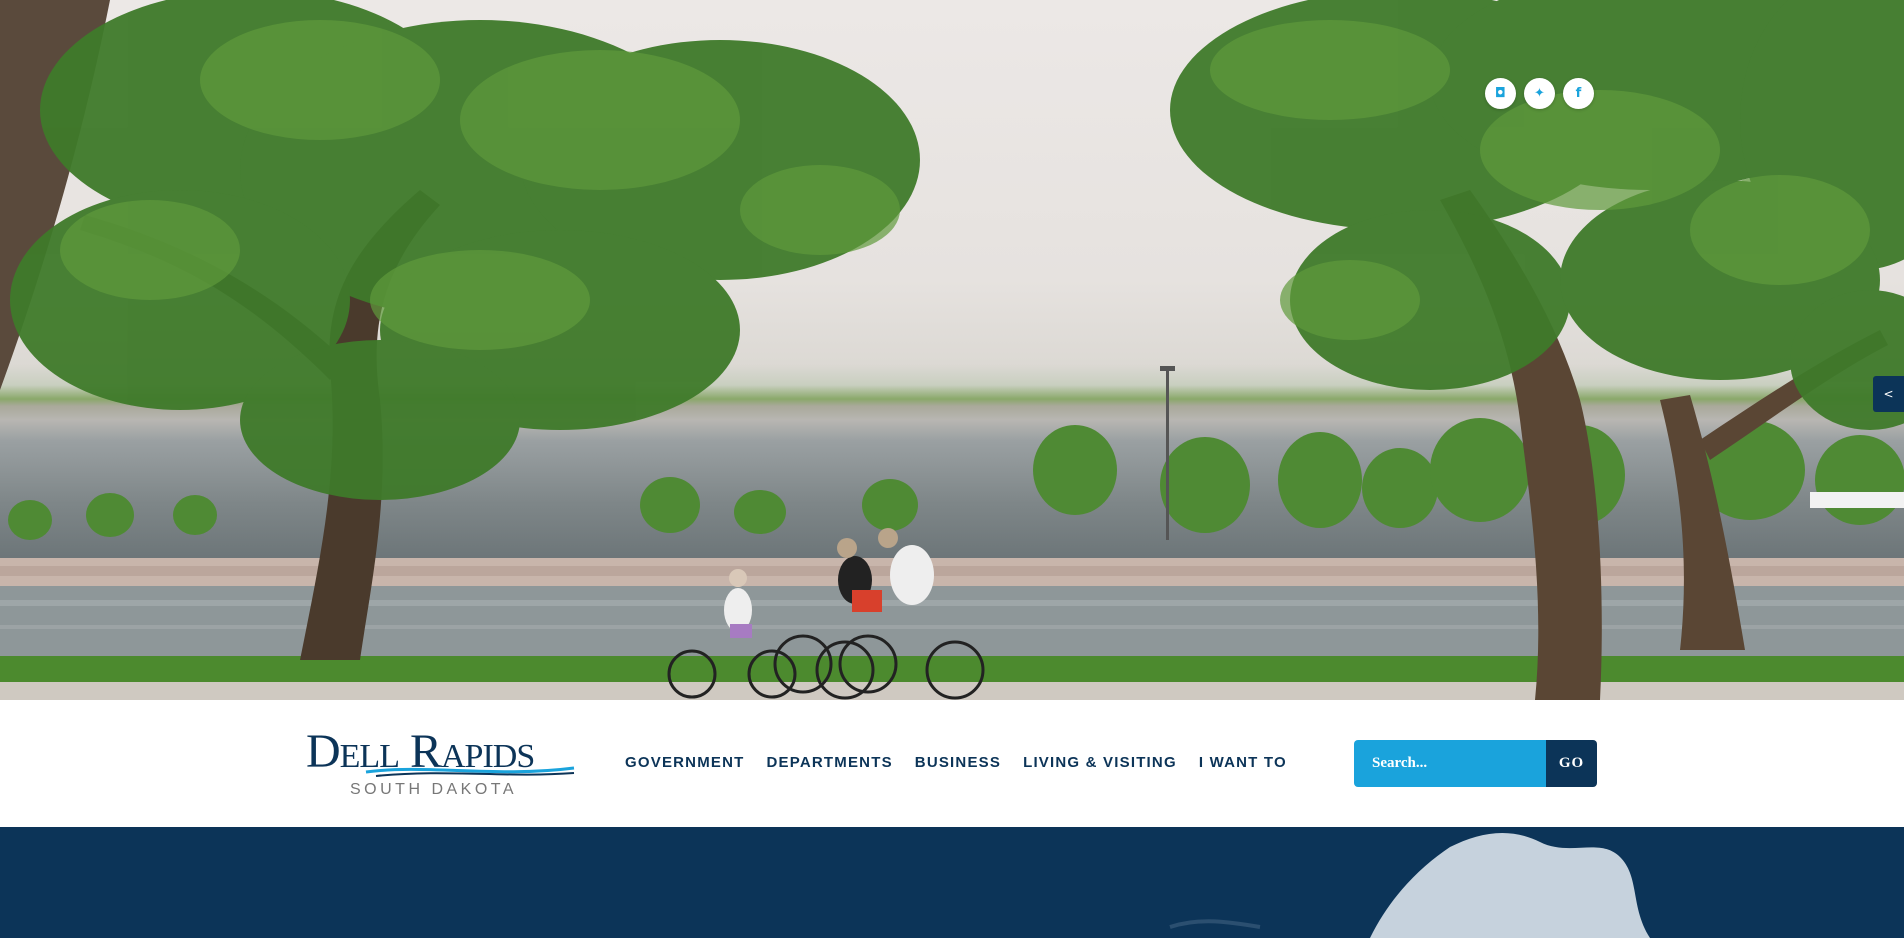  Describe the element at coordinates (830, 762) in the screenshot. I see `nav-item-departments: DEPARTMENTS` at that location.